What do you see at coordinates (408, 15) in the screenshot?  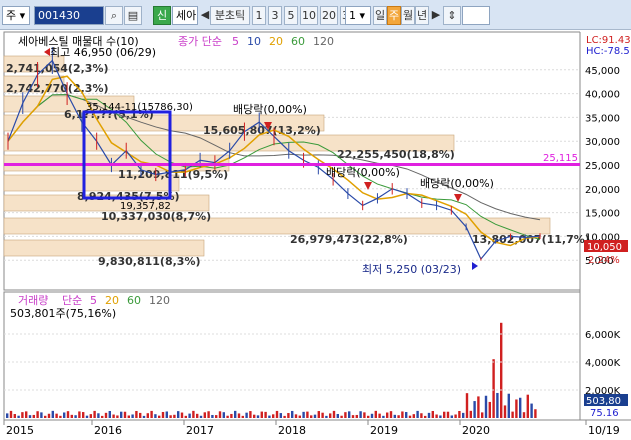 I see `period-button-2: 월` at bounding box center [408, 15].